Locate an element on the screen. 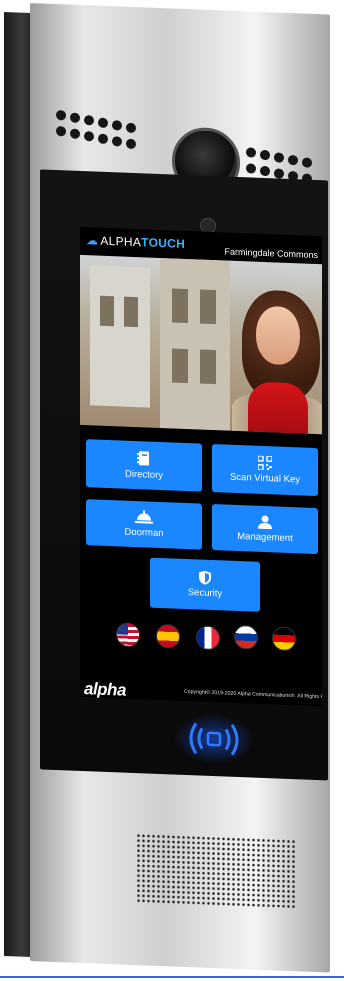 Image resolution: width=344 pixels, height=981 pixels. management-button: Management is located at coordinates (265, 529).